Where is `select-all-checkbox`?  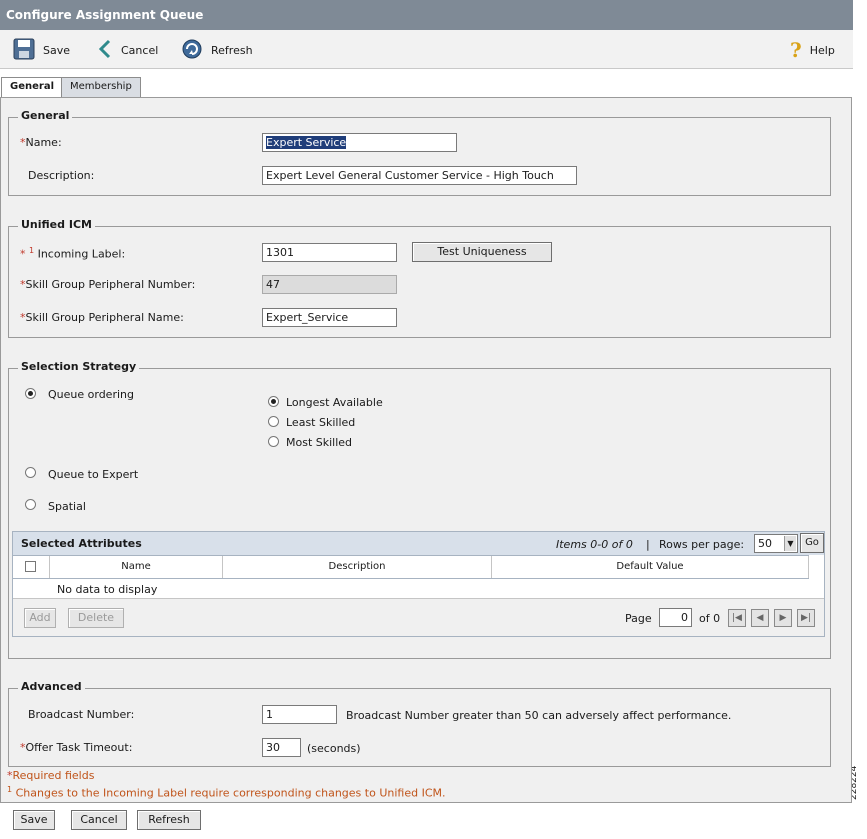
select-all-checkbox is located at coordinates (30, 566).